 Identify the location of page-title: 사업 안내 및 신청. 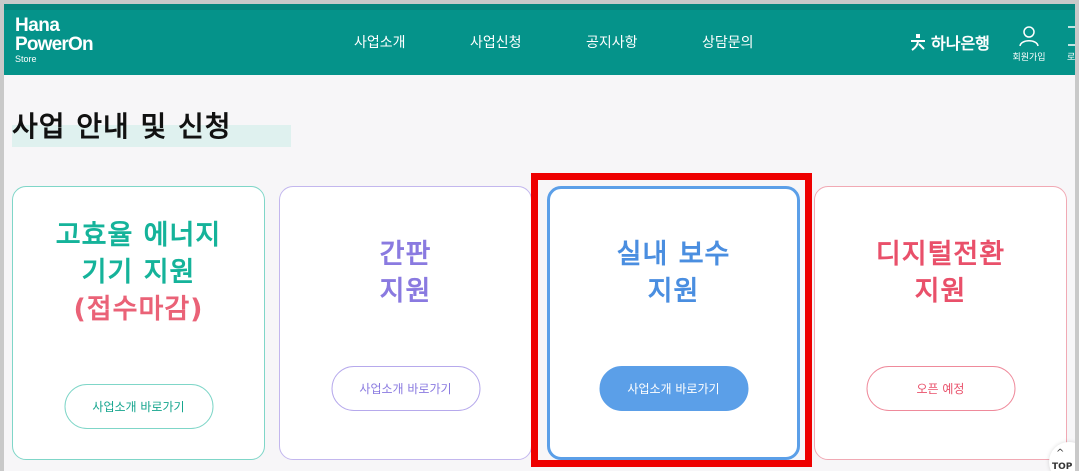
(122, 126).